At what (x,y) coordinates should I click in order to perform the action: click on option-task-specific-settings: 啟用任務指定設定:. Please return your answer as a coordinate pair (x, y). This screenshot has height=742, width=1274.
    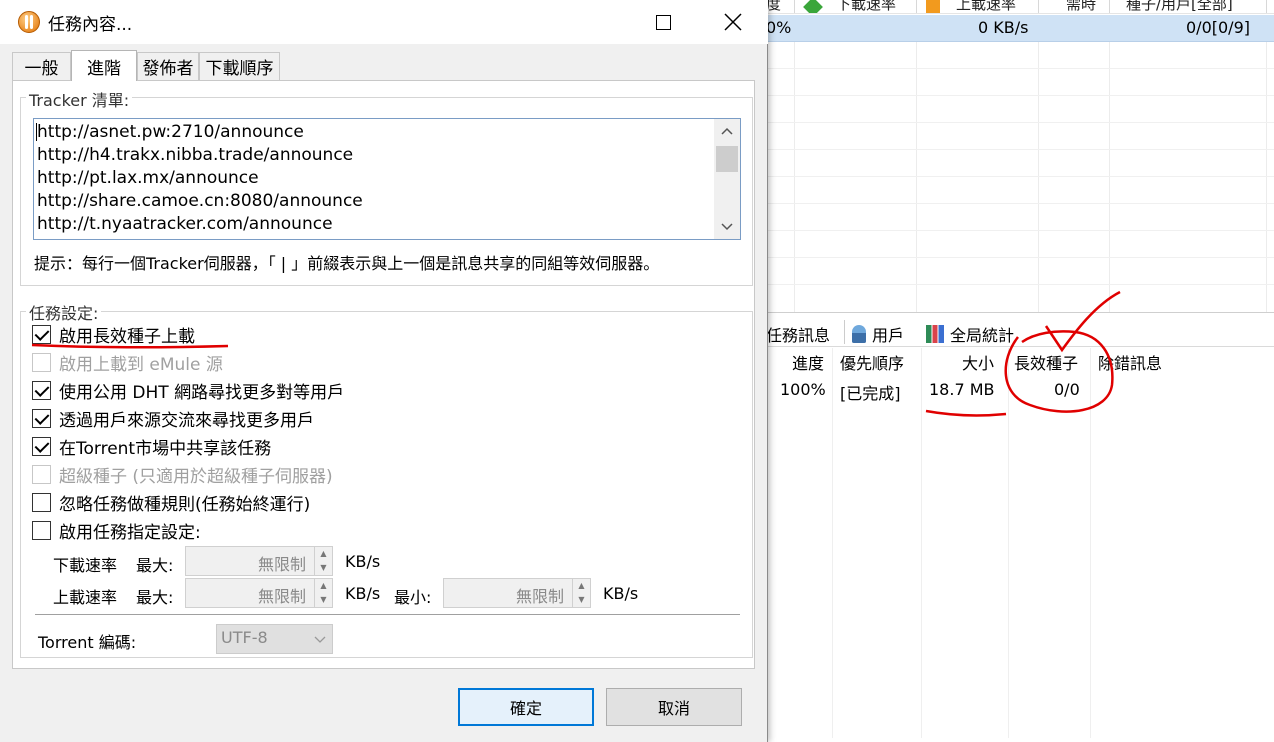
    Looking at the image, I should click on (116, 531).